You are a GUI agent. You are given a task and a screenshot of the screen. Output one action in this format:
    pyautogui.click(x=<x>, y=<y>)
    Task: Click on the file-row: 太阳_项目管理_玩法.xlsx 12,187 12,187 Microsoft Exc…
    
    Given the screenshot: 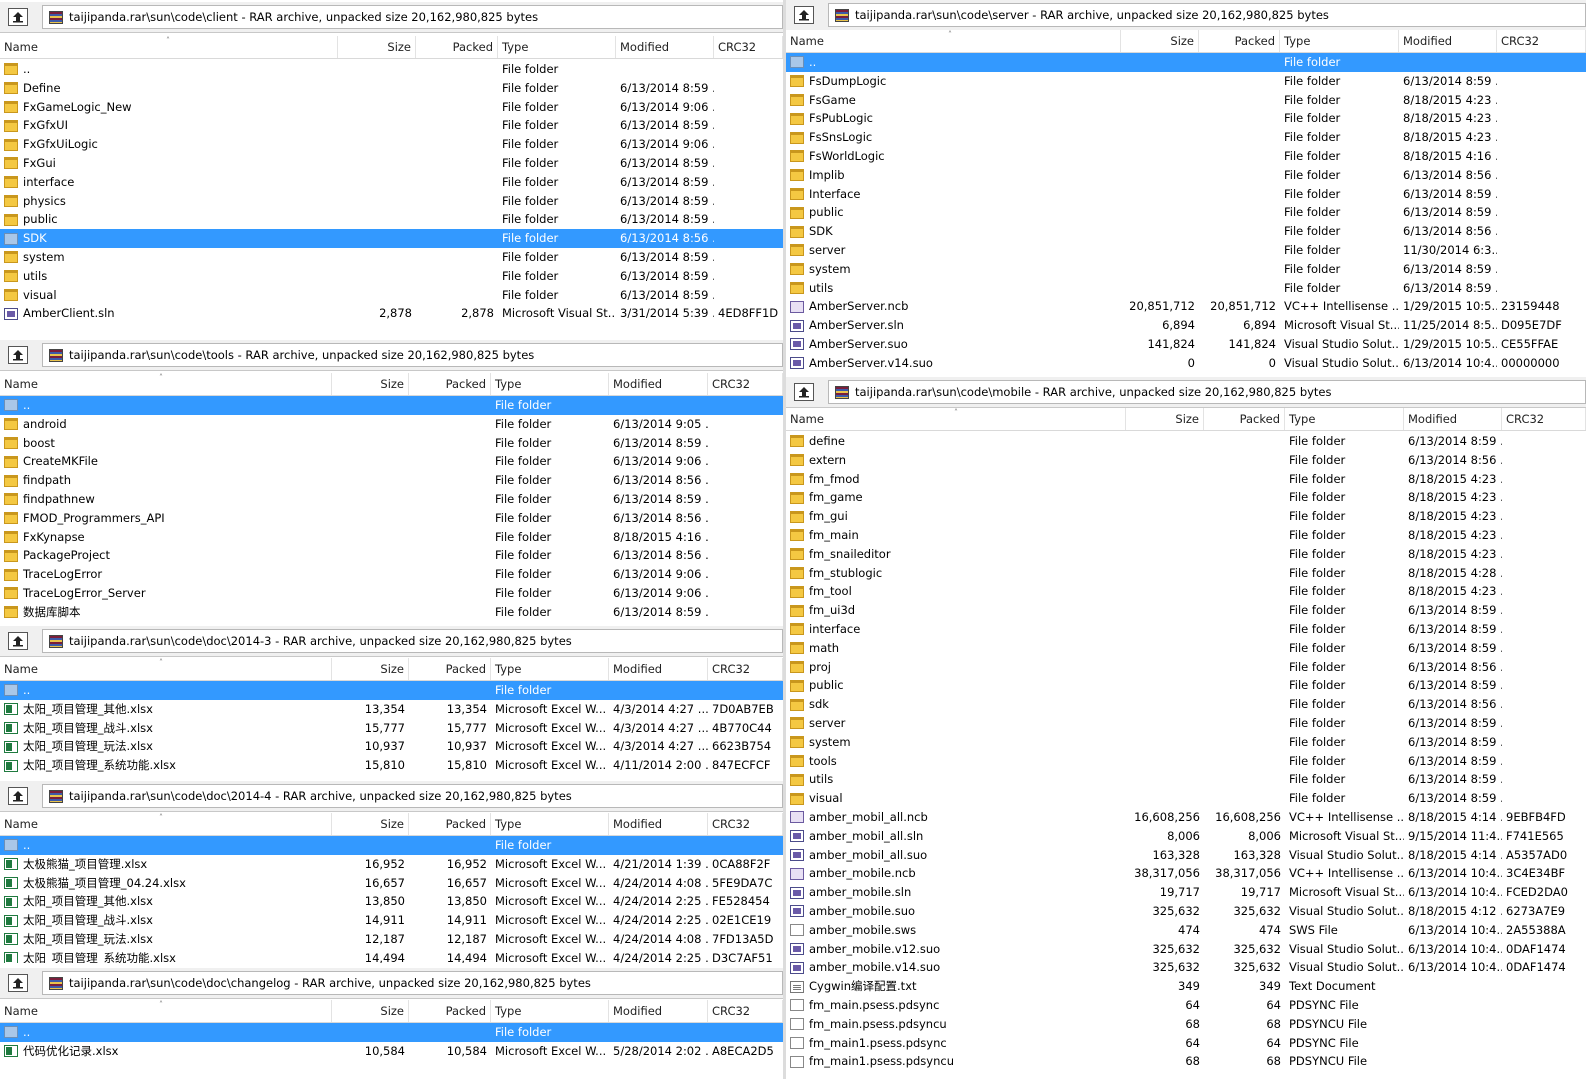 What is the action you would take?
    pyautogui.click(x=391, y=939)
    